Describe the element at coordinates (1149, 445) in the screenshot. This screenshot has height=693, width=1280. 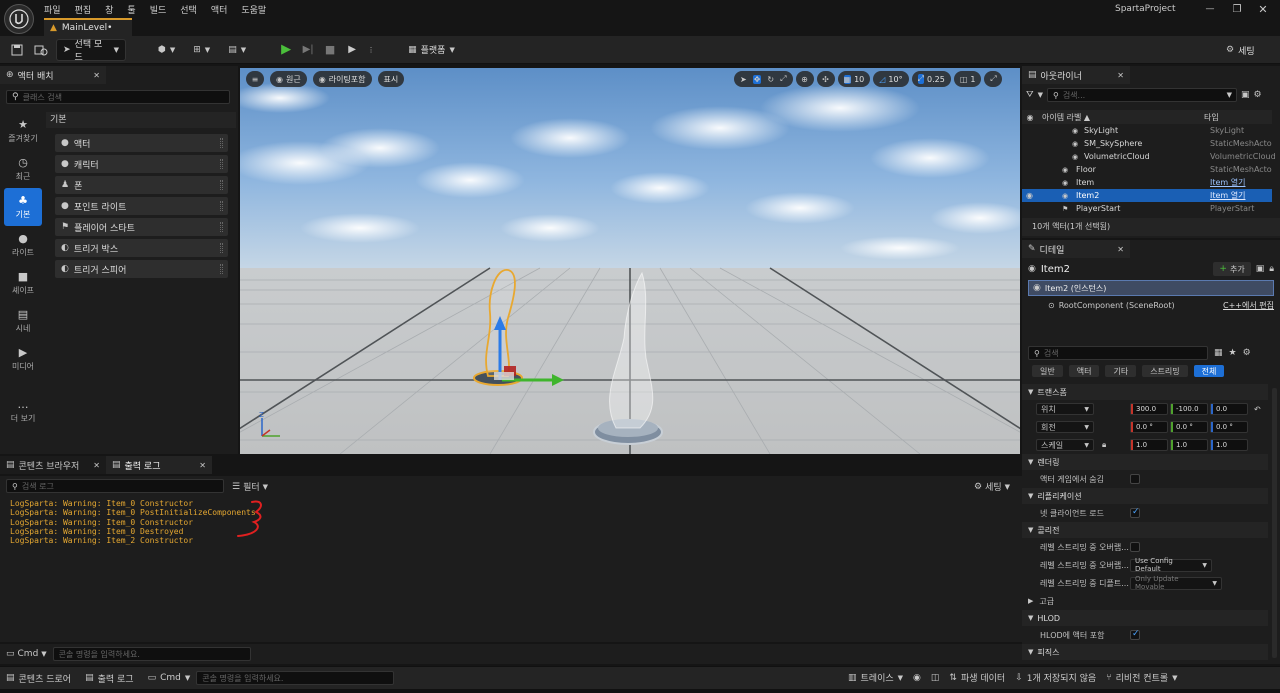
I see `scale-x-field: 1.0` at that location.